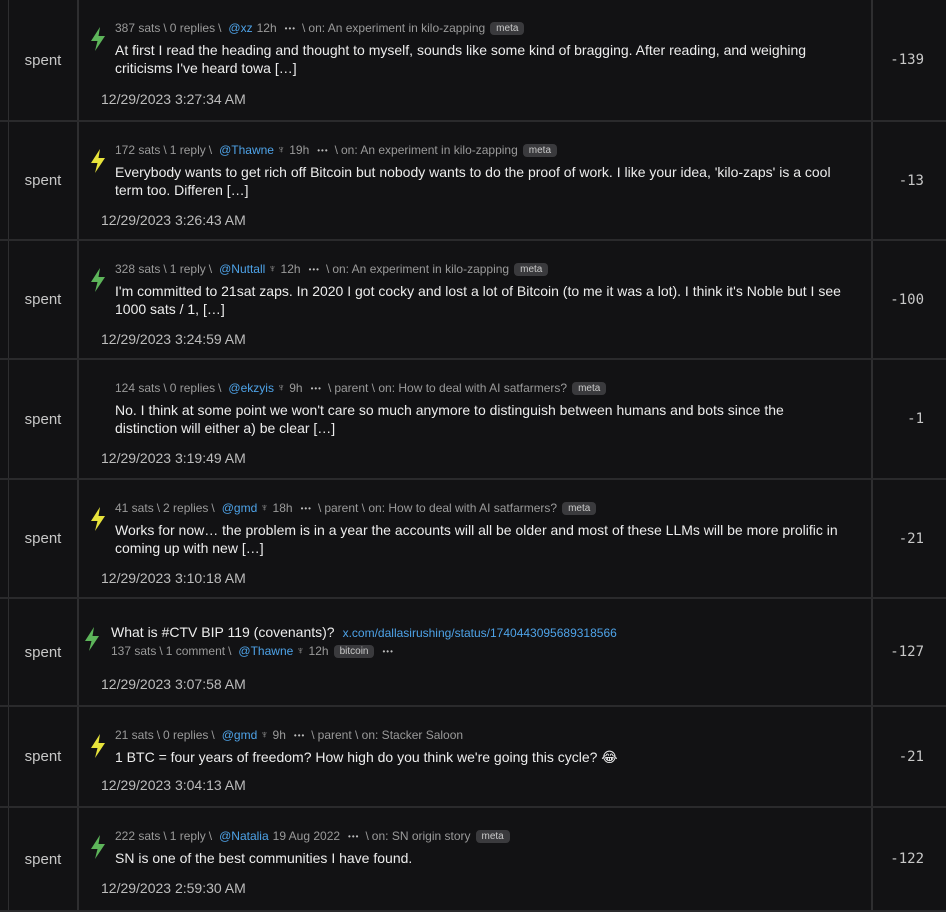 The width and height of the screenshot is (946, 912). What do you see at coordinates (908, 60) in the screenshot?
I see `amount-cell: -139` at bounding box center [908, 60].